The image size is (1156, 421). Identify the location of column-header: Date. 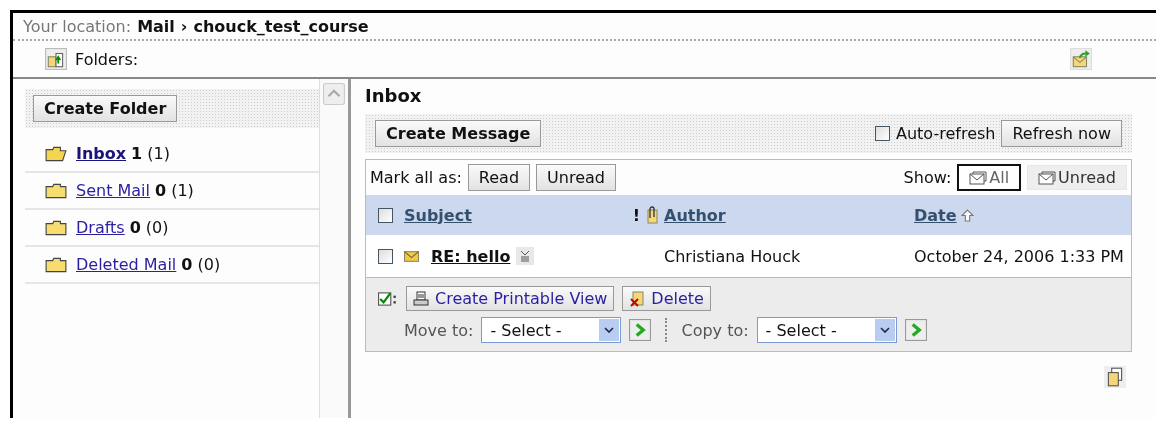
(935, 215).